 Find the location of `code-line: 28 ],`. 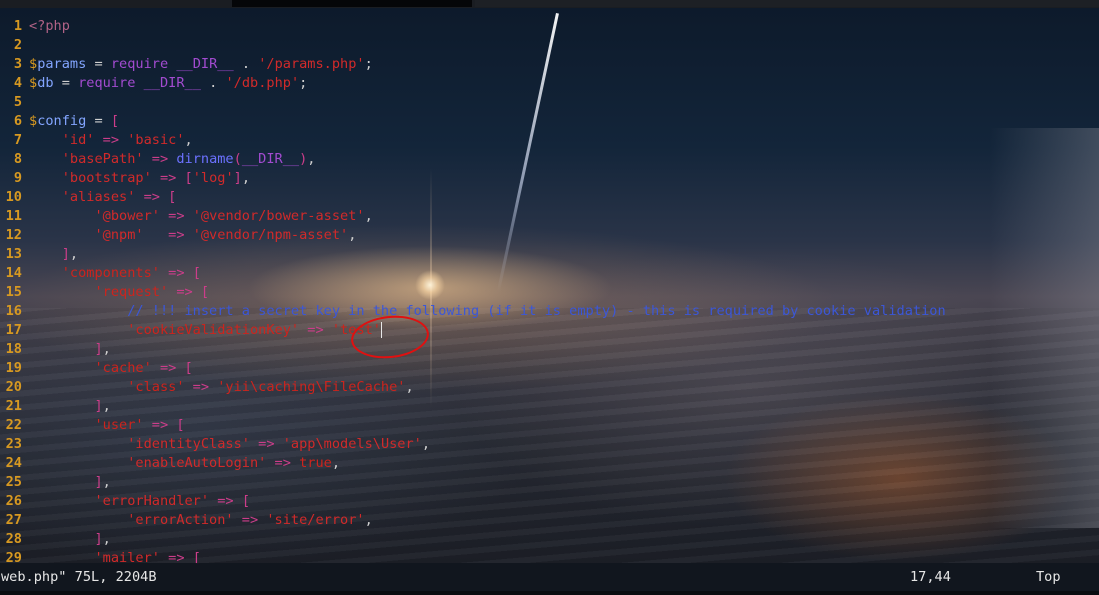

code-line: 28 ], is located at coordinates (549, 539).